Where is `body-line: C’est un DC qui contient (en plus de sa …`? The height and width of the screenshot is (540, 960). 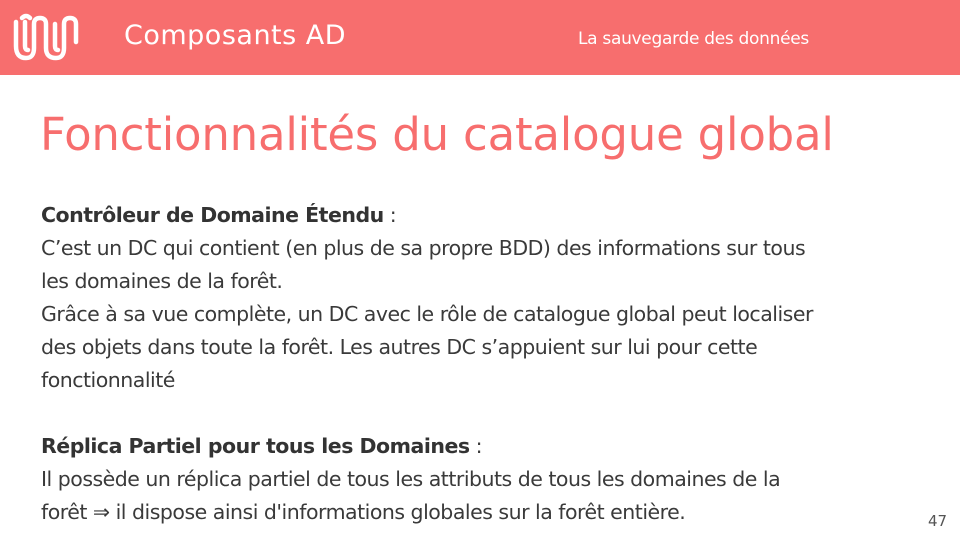
body-line: C’est un DC qui contient (en plus de sa … is located at coordinates (423, 248).